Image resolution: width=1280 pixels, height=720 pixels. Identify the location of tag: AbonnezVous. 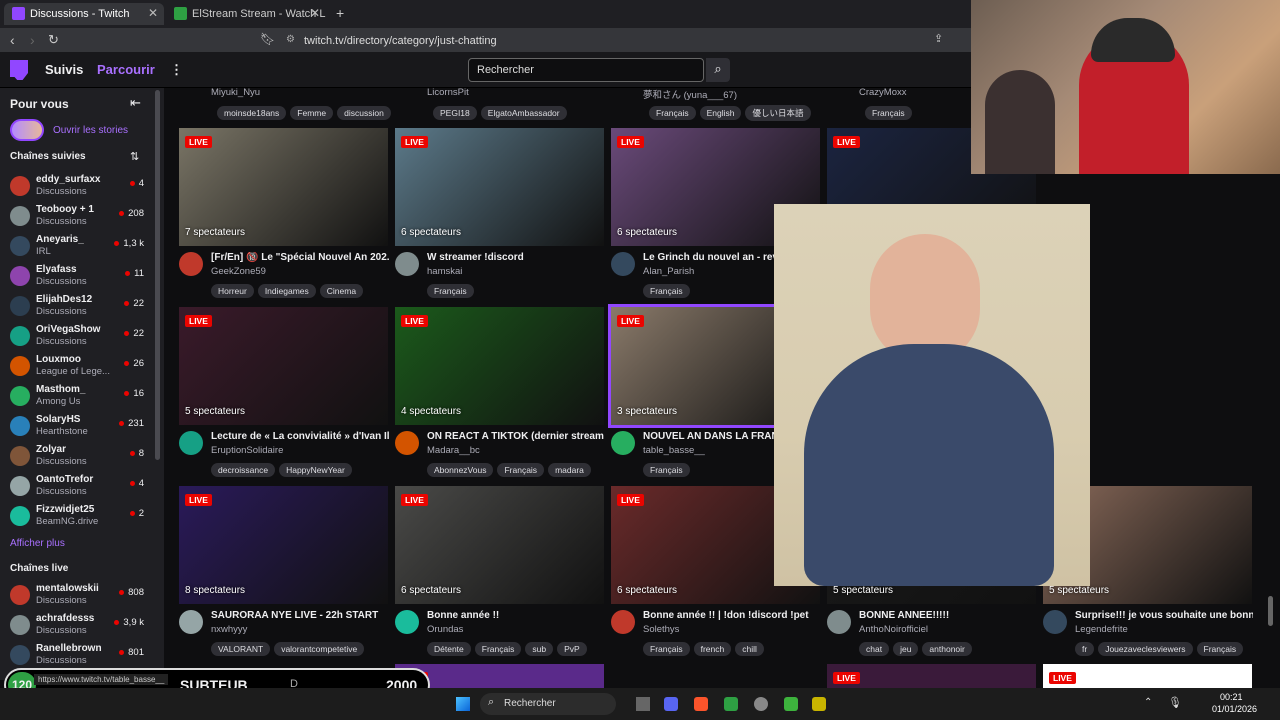
(460, 470).